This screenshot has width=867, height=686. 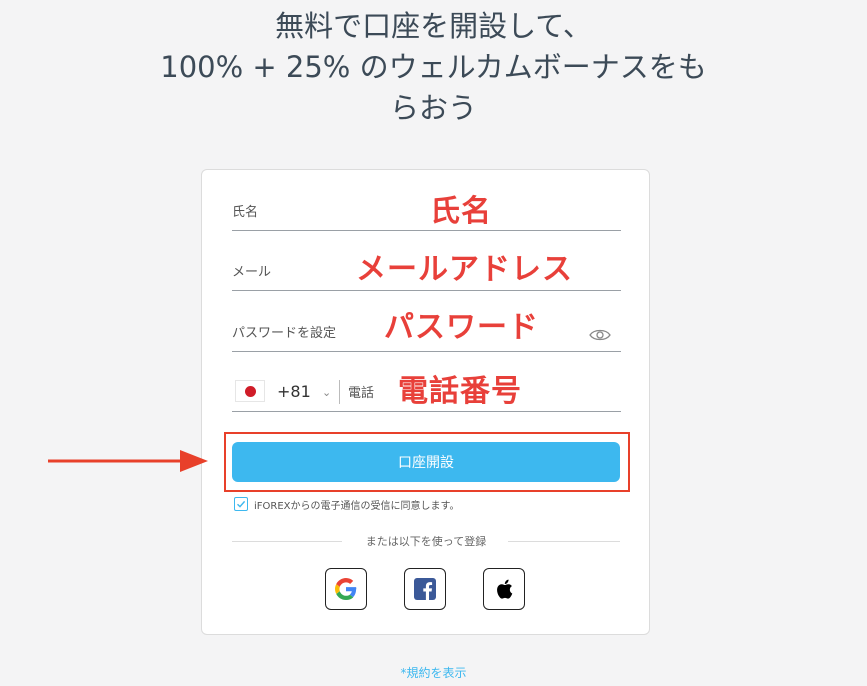 What do you see at coordinates (339, 392) in the screenshot?
I see `dial-code-separator` at bounding box center [339, 392].